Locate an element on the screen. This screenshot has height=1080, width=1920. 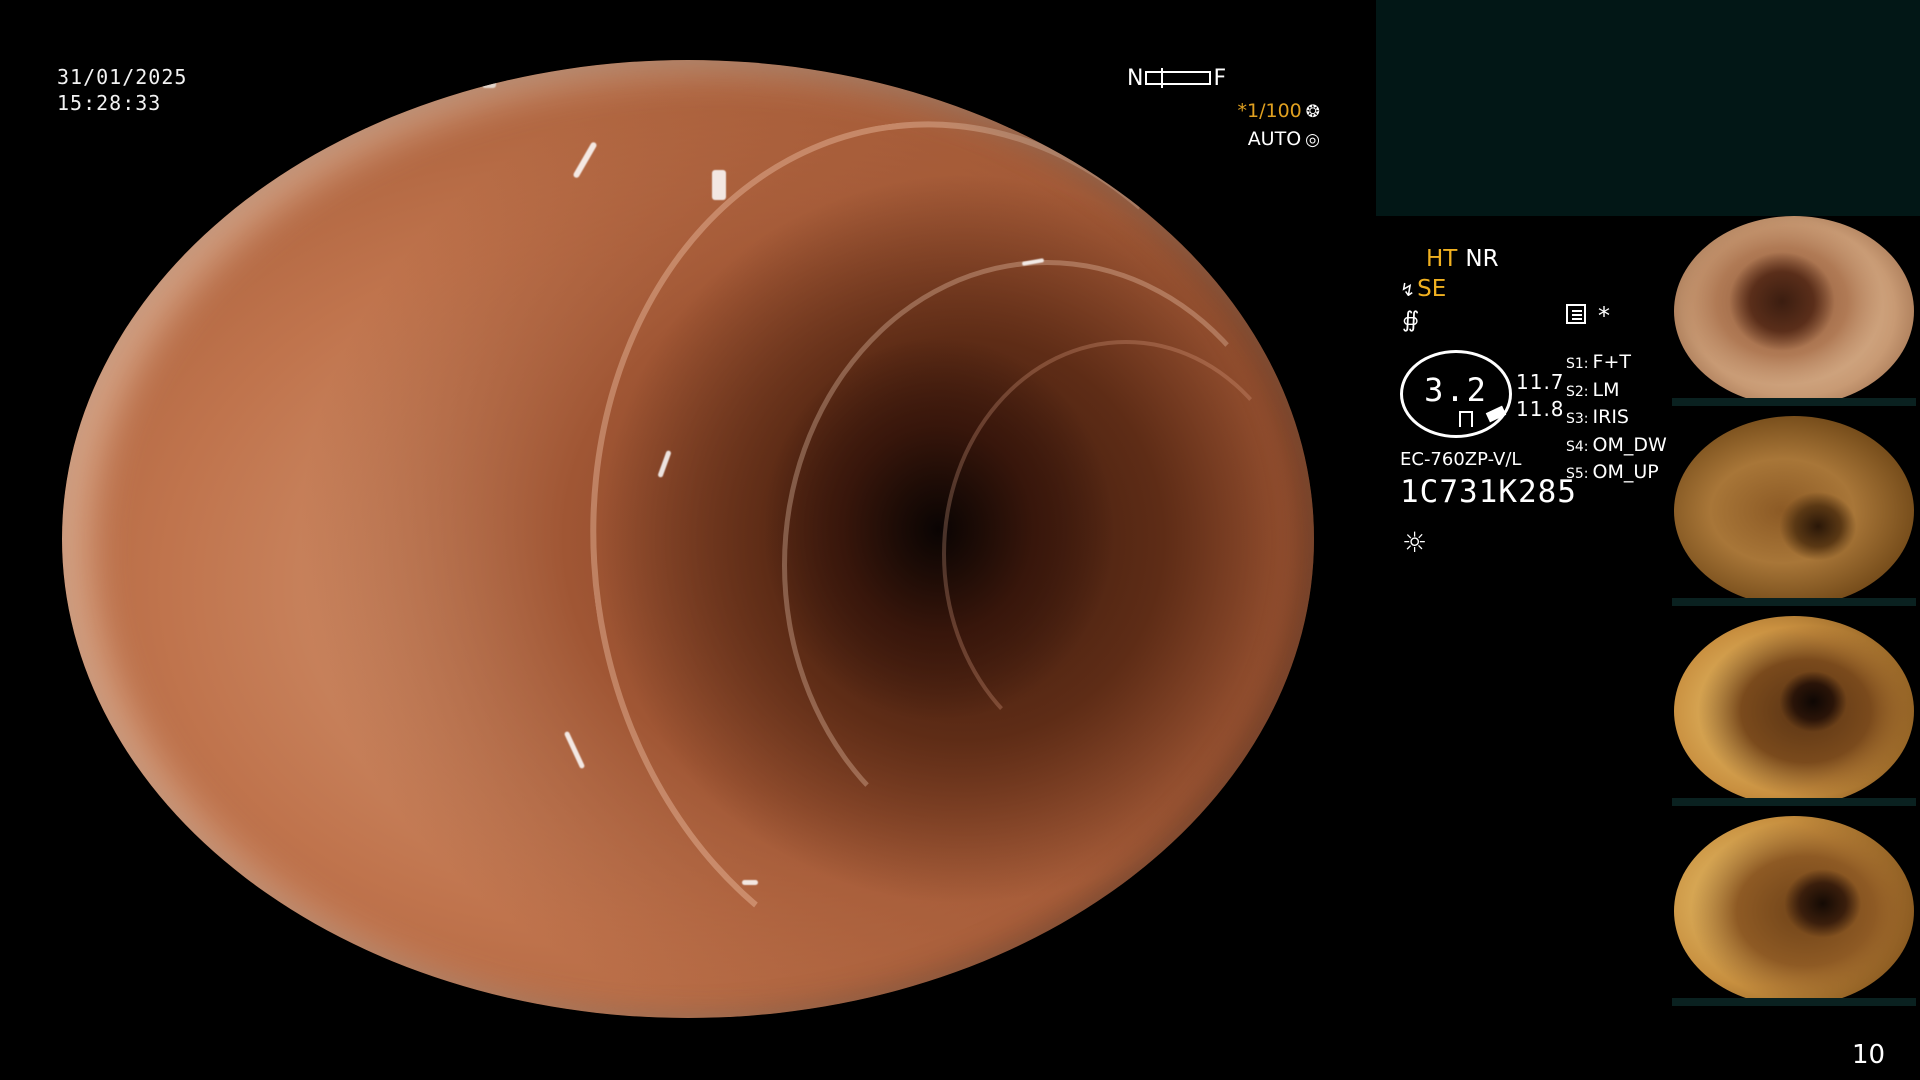
focus-pointer is located at coordinates (1162, 78).